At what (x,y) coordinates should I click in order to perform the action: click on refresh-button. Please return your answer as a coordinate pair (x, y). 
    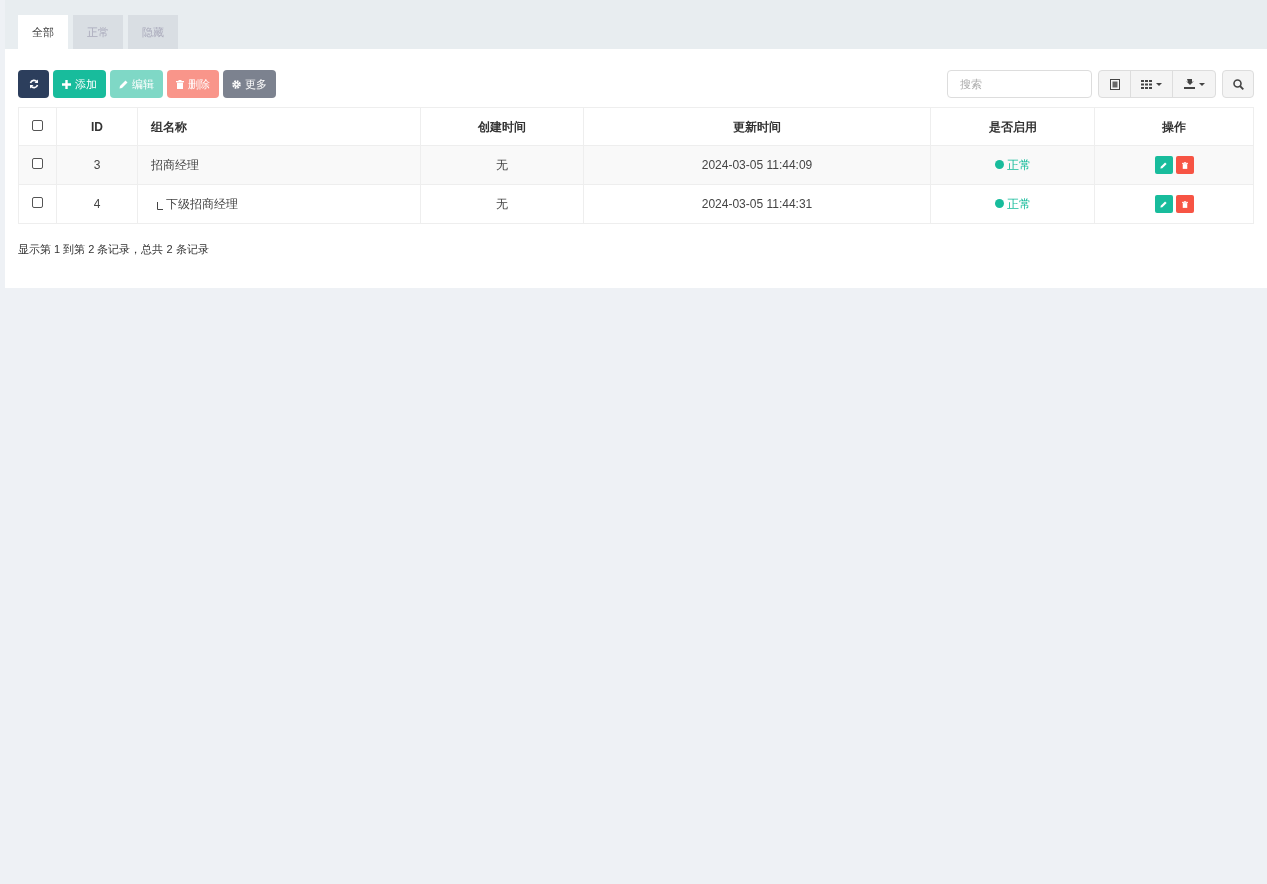
    Looking at the image, I should click on (33, 84).